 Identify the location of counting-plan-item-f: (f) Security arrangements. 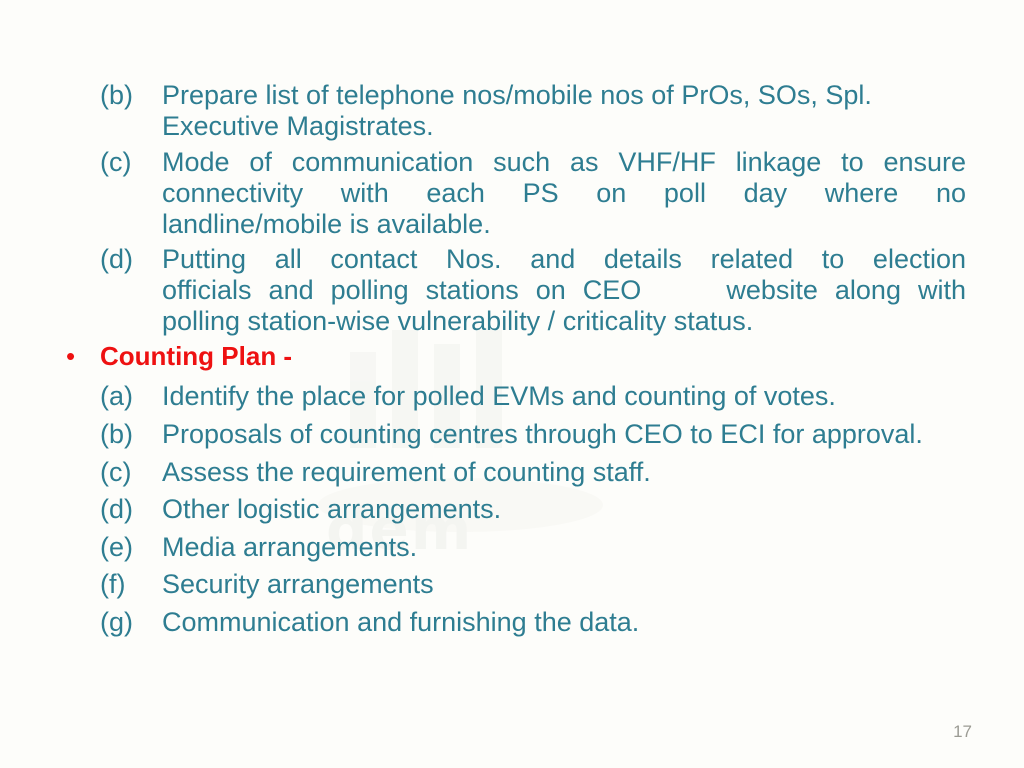
(540, 584).